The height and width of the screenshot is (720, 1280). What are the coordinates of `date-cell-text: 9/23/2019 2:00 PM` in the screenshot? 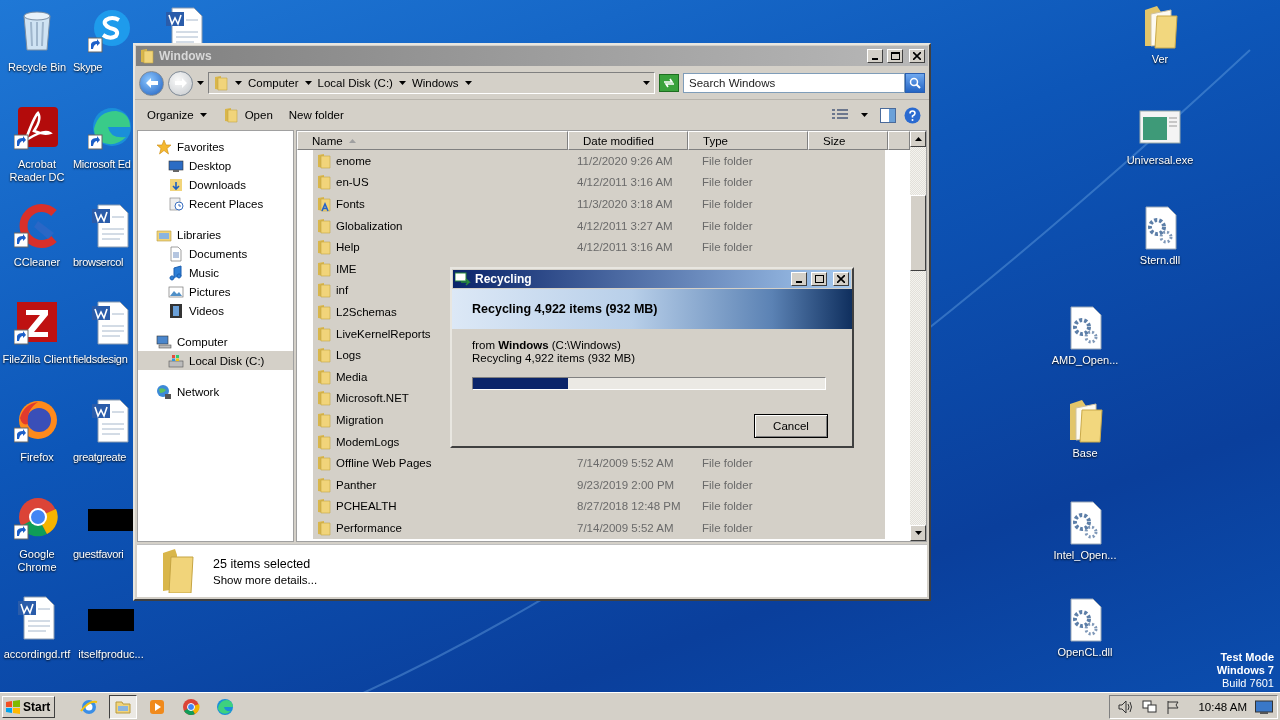 It's located at (626, 484).